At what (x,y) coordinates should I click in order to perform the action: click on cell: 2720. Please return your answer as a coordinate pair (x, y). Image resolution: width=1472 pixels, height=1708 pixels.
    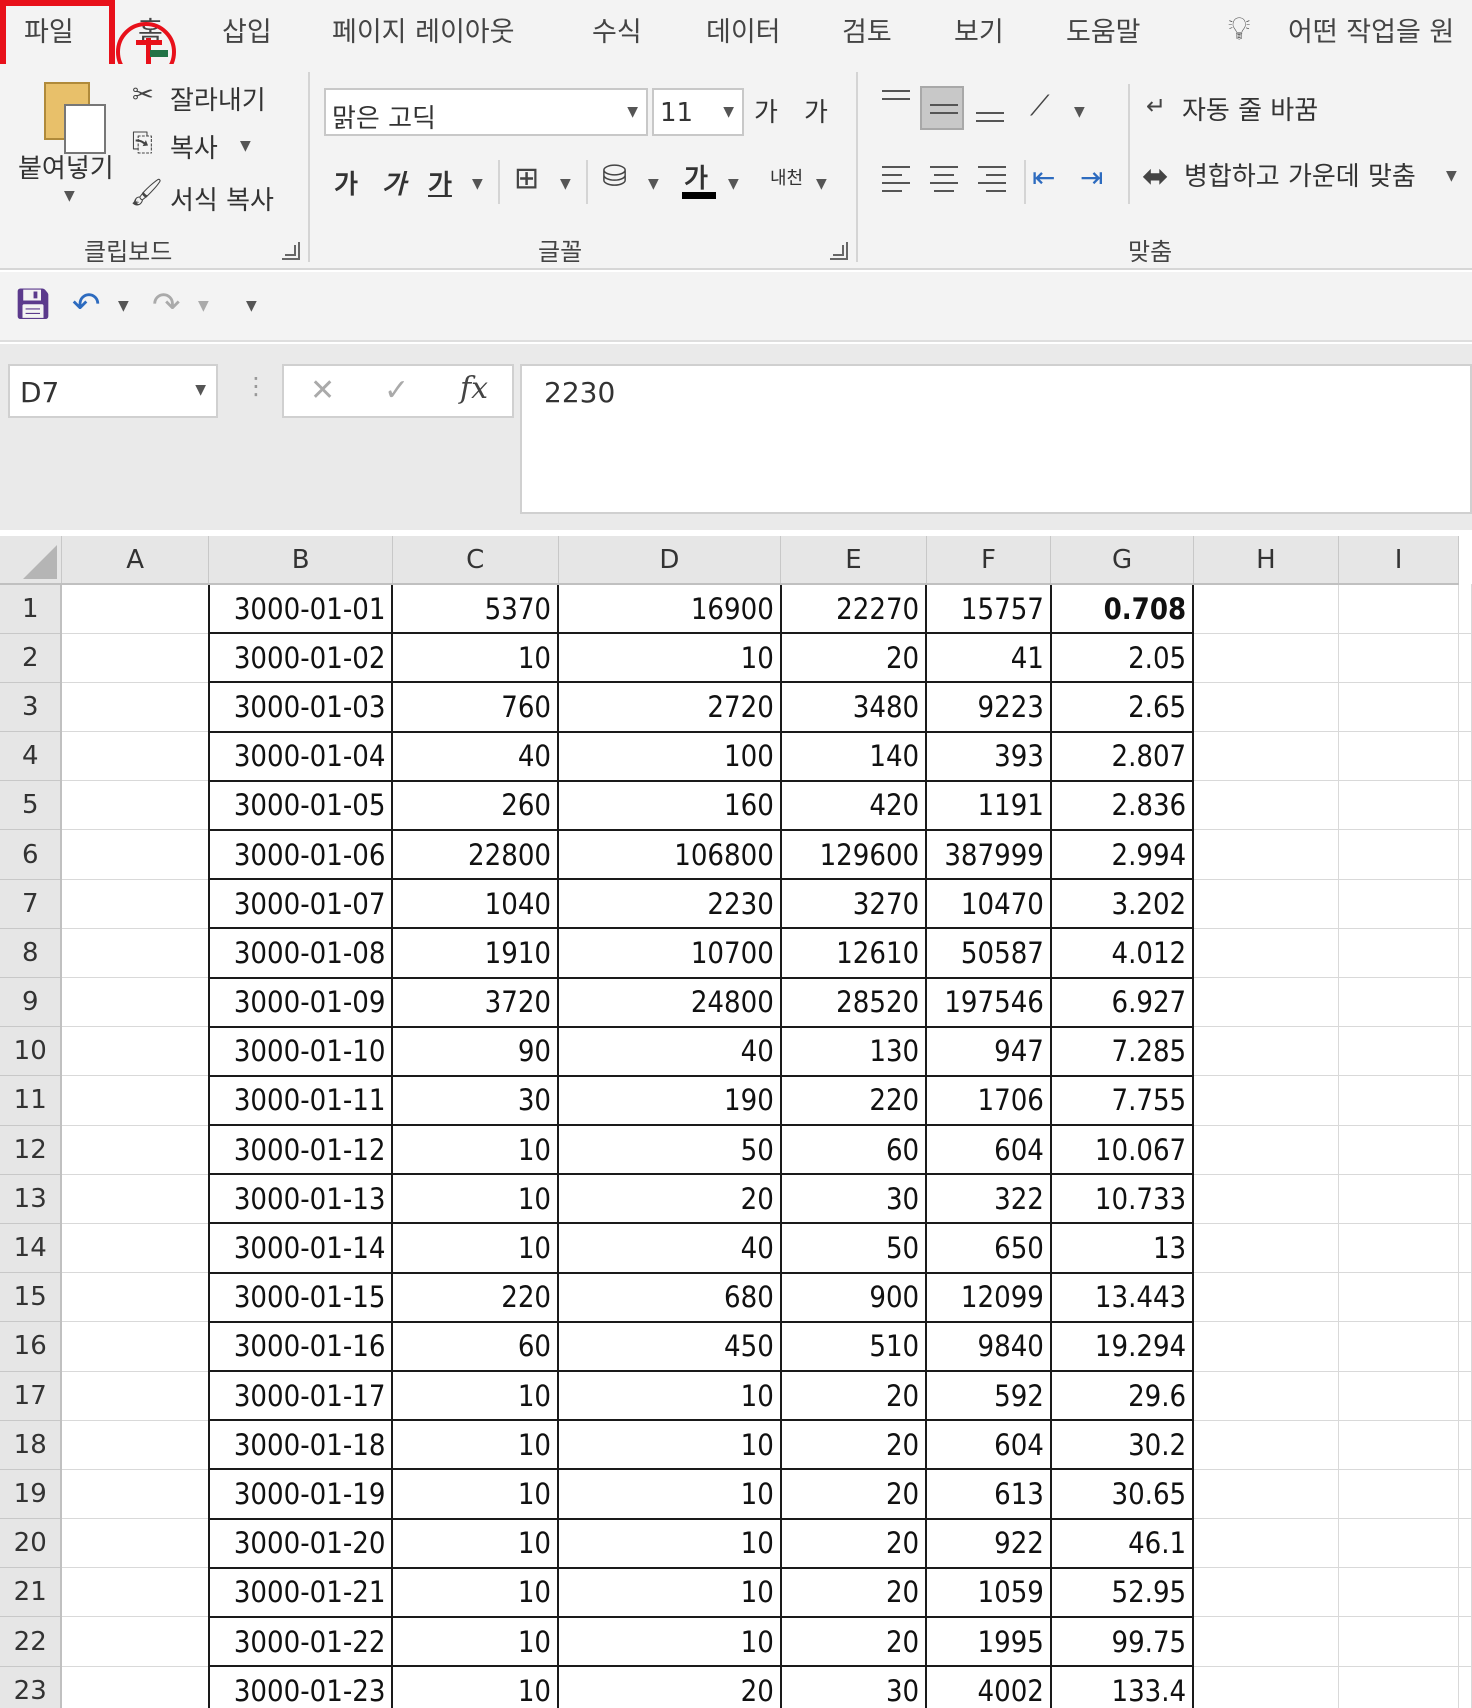
    Looking at the image, I should click on (670, 707).